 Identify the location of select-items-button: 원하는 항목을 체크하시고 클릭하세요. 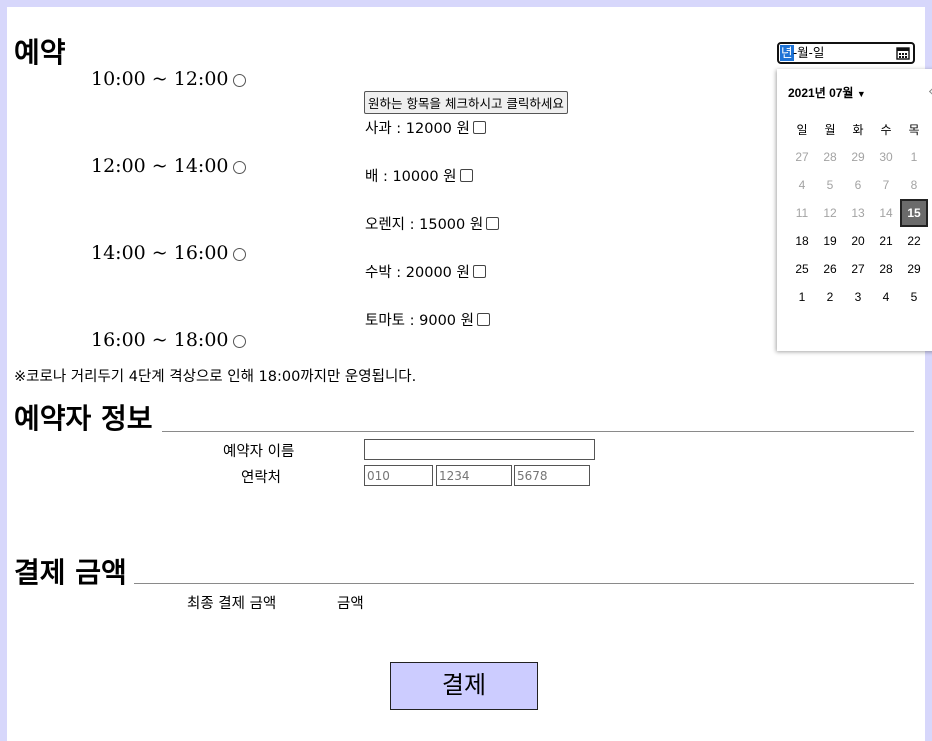
(466, 102).